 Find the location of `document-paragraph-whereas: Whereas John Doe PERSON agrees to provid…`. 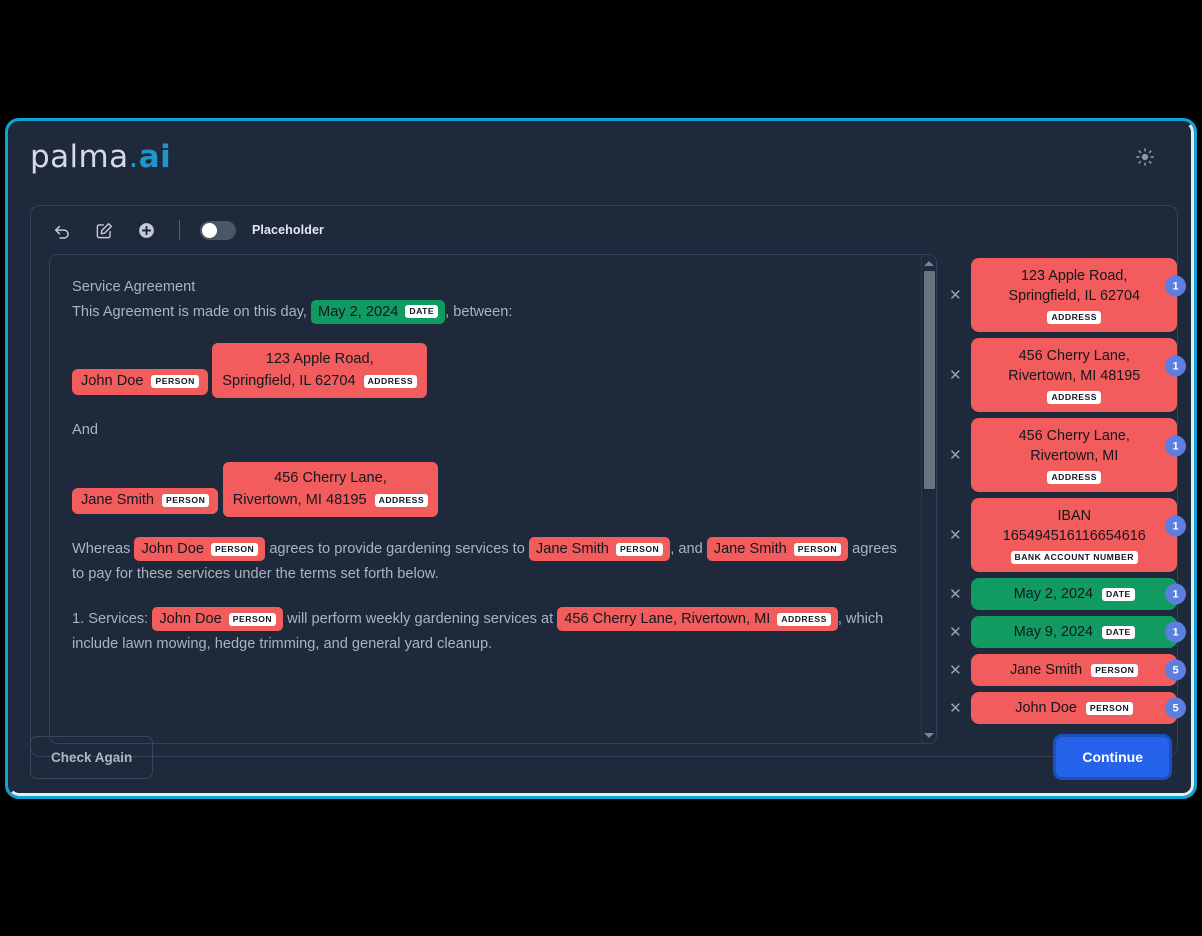

document-paragraph-whereas: Whereas John Doe PERSON agrees to provid… is located at coordinates (487, 562).